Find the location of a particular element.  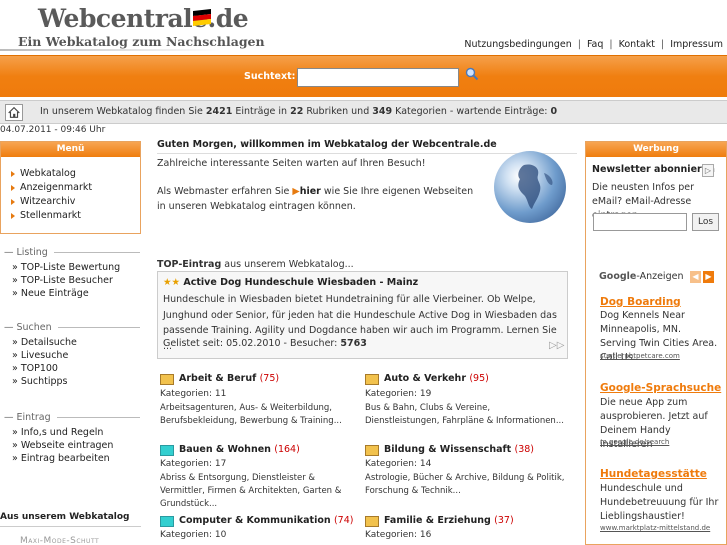

aus-katalog-item: Maxi-Mode-Schutt is located at coordinates (59, 540).